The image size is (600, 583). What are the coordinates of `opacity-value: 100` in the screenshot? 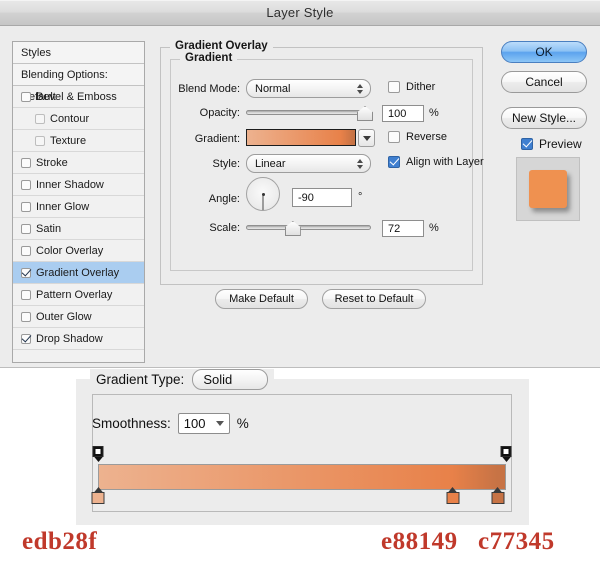 It's located at (397, 113).